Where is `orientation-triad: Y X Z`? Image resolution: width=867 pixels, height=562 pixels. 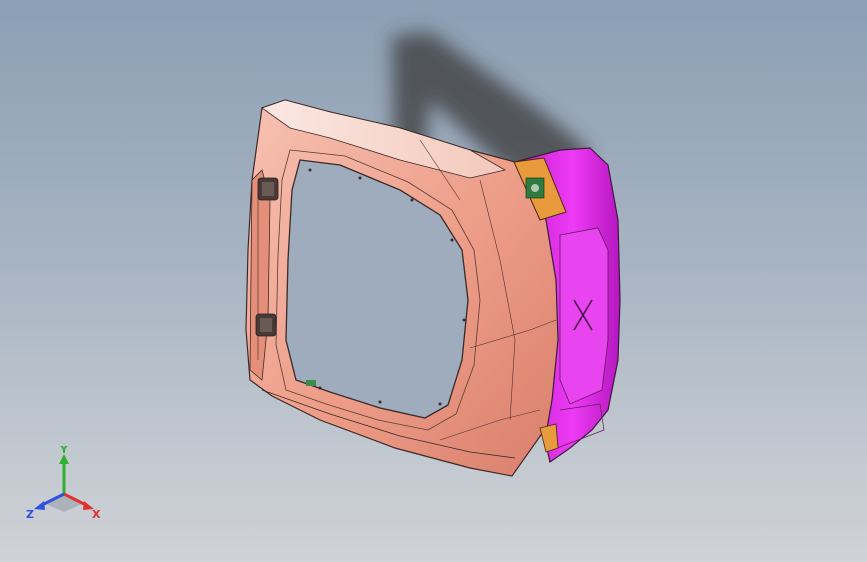
orientation-triad: Y X Z is located at coordinates (64, 486).